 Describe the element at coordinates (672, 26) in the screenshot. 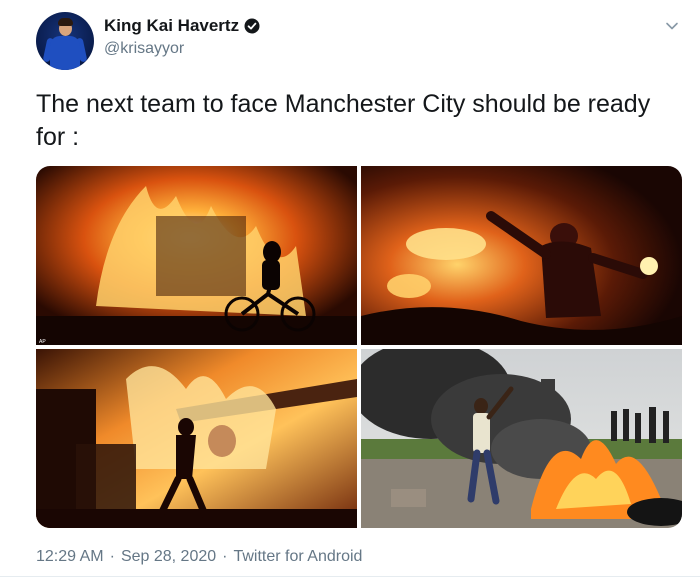

I see `chevron-down-icon` at that location.